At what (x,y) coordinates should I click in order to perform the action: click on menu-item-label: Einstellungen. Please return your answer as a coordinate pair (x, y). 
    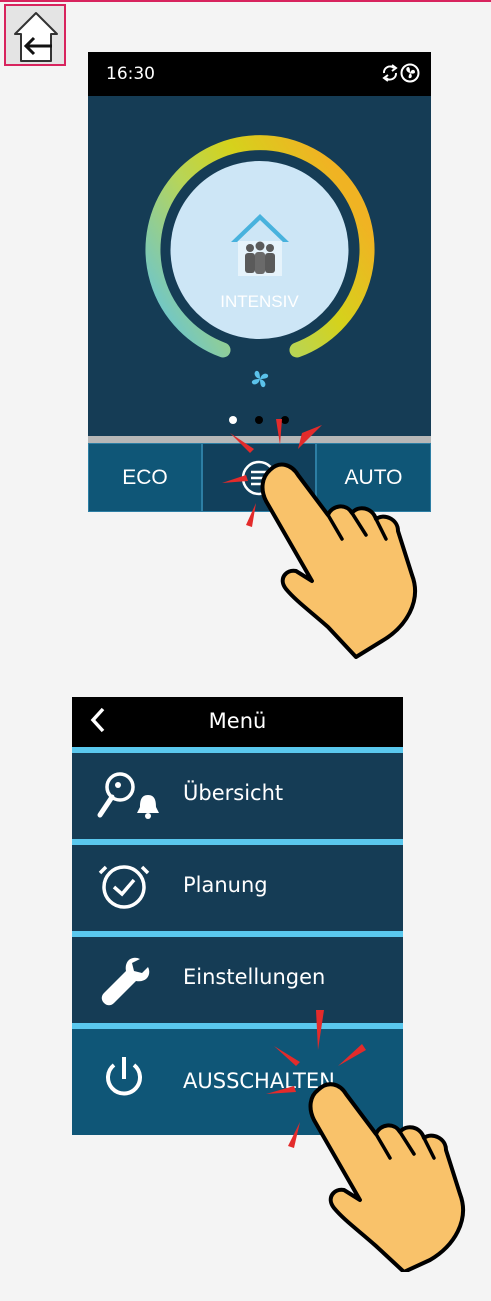
    Looking at the image, I should click on (254, 977).